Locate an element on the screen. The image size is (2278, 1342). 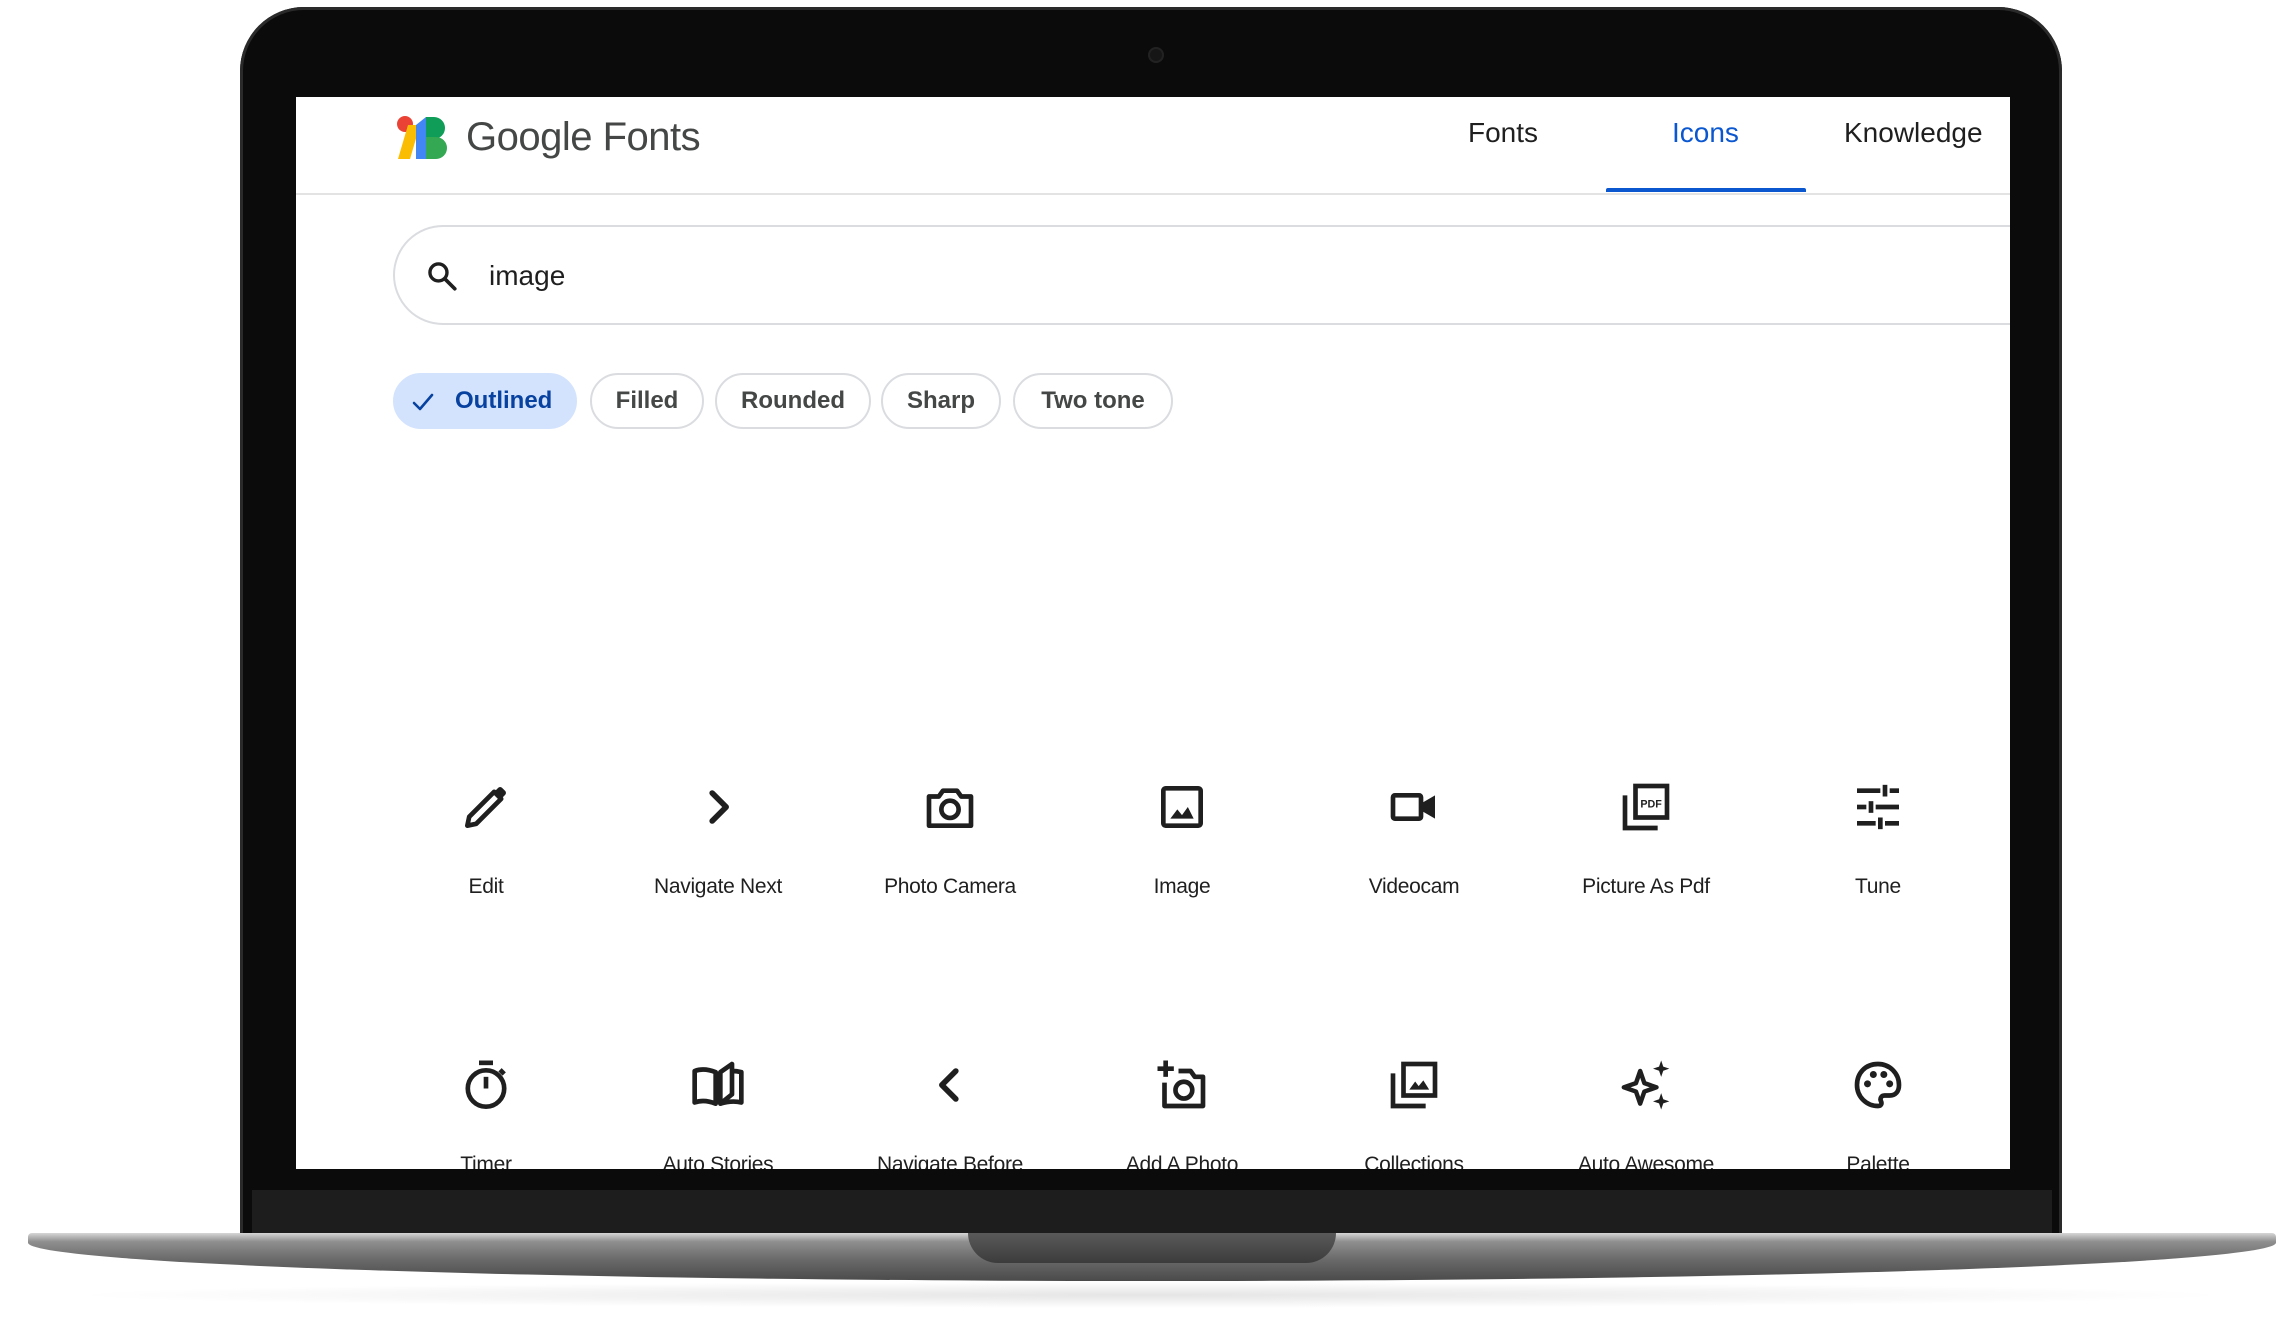
nav-knowledge: Knowledge is located at coordinates (1913, 133).